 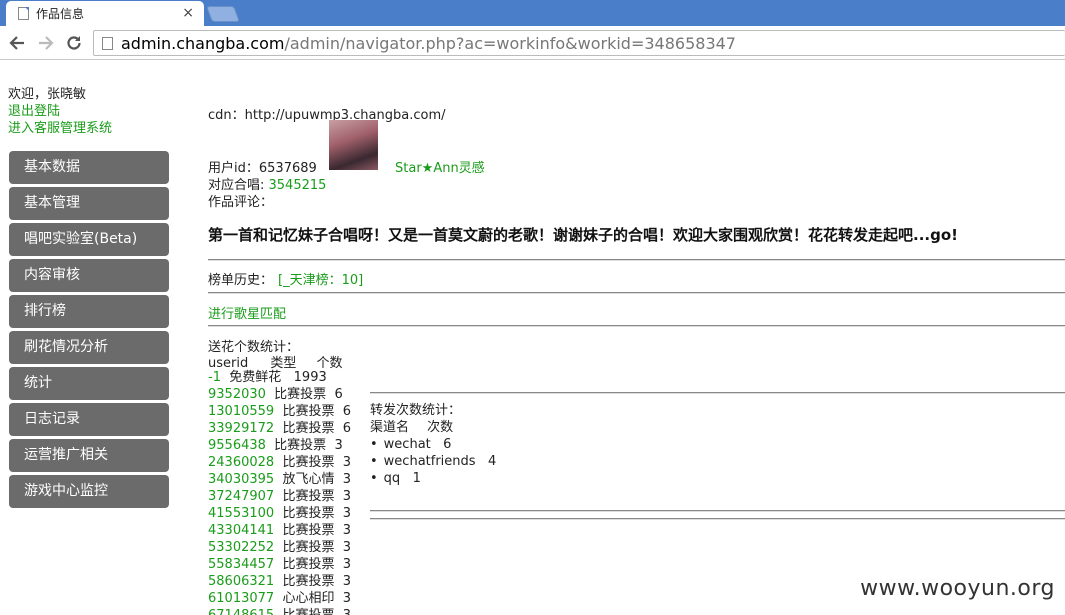 What do you see at coordinates (89, 167) in the screenshot?
I see `sidebar-item-basic-data: 基本数据` at bounding box center [89, 167].